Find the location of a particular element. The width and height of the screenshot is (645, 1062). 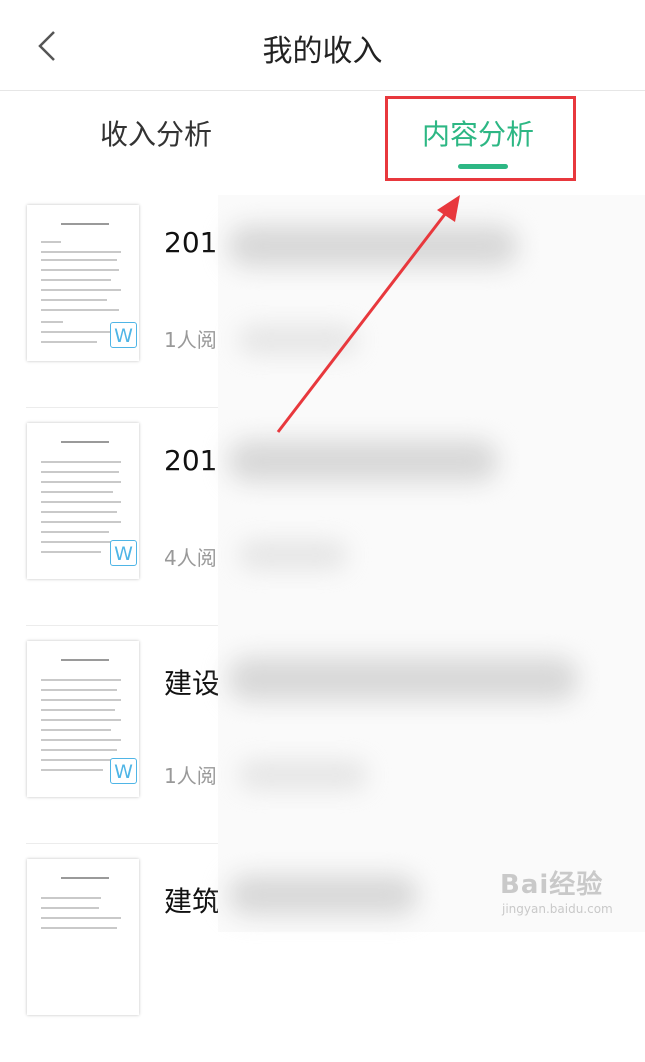

document-title: 建设 is located at coordinates (192, 683).